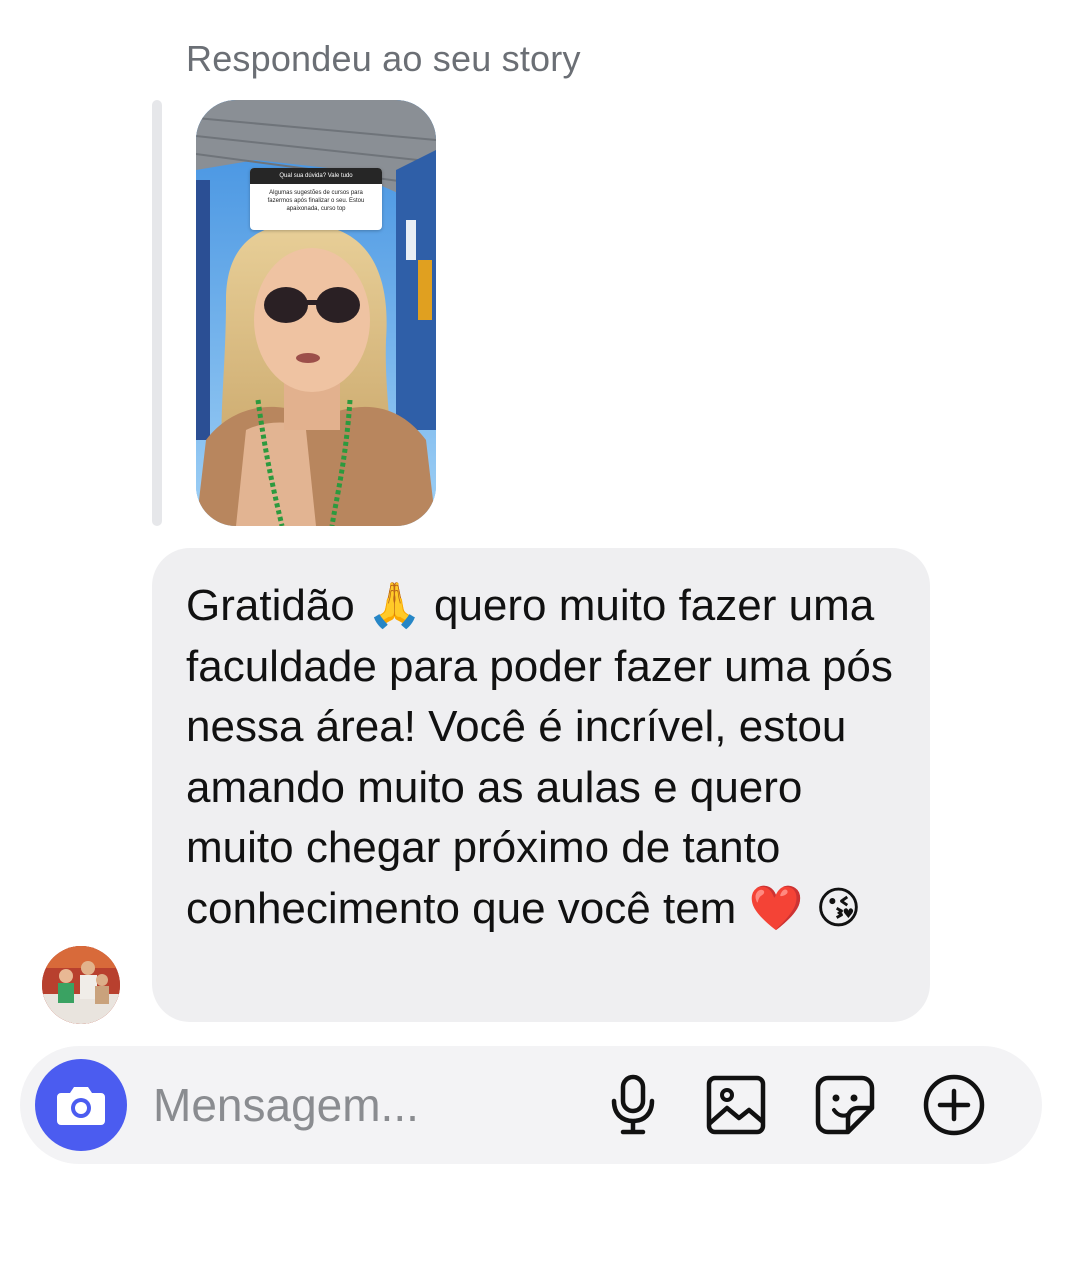 The image size is (1065, 1280). I want to click on camera-icon, so click(81, 1106).